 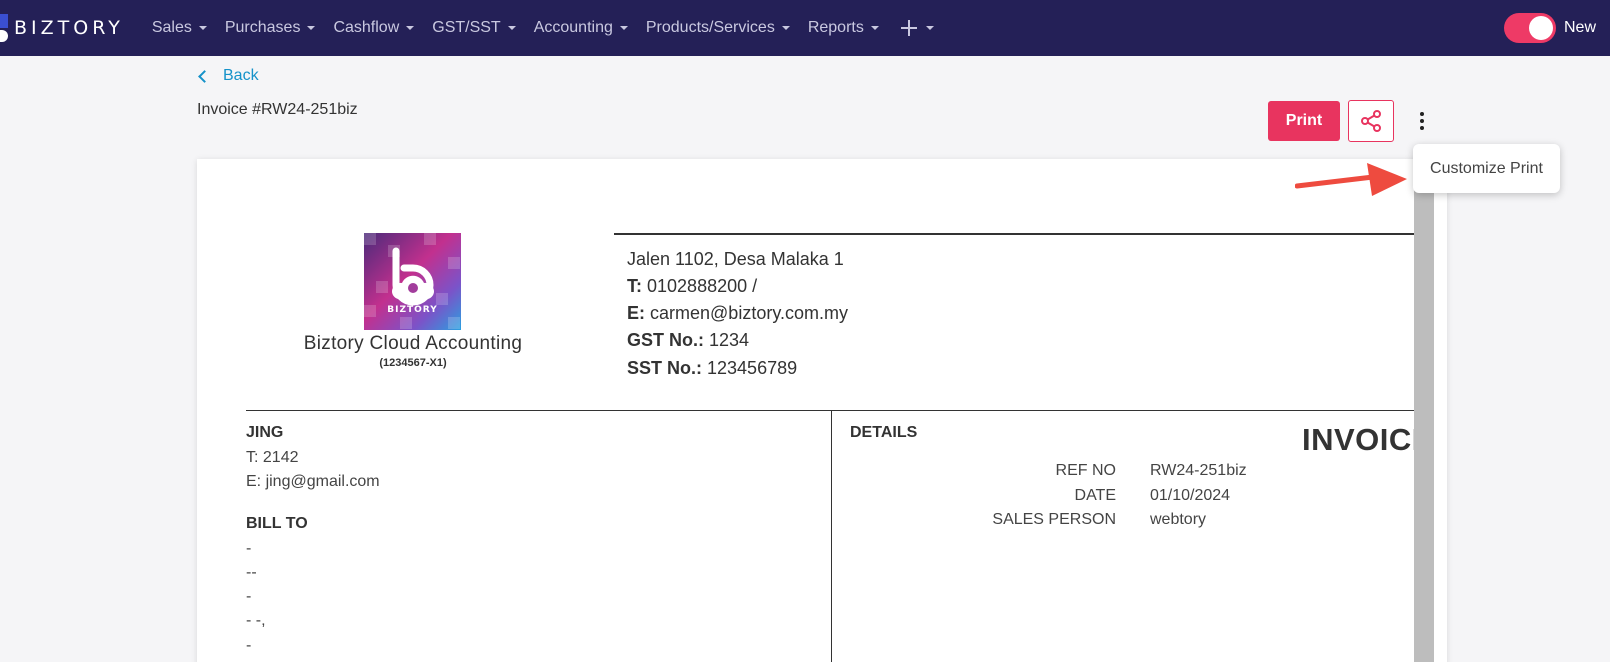 What do you see at coordinates (1095, 495) in the screenshot?
I see `date-label: DATE` at bounding box center [1095, 495].